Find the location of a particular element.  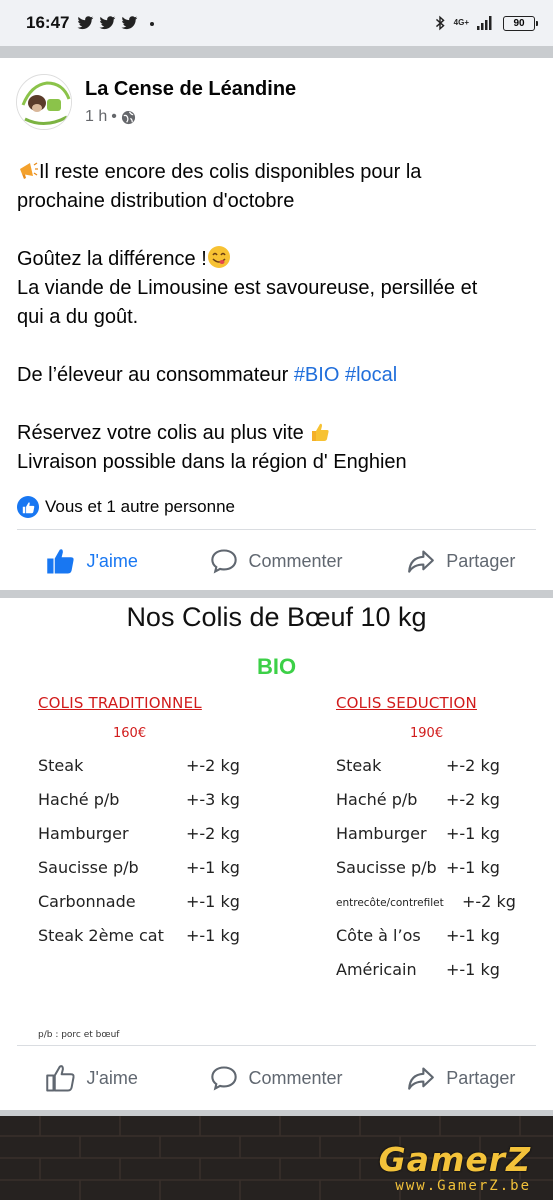

row-item: Carbonnade is located at coordinates (87, 901).